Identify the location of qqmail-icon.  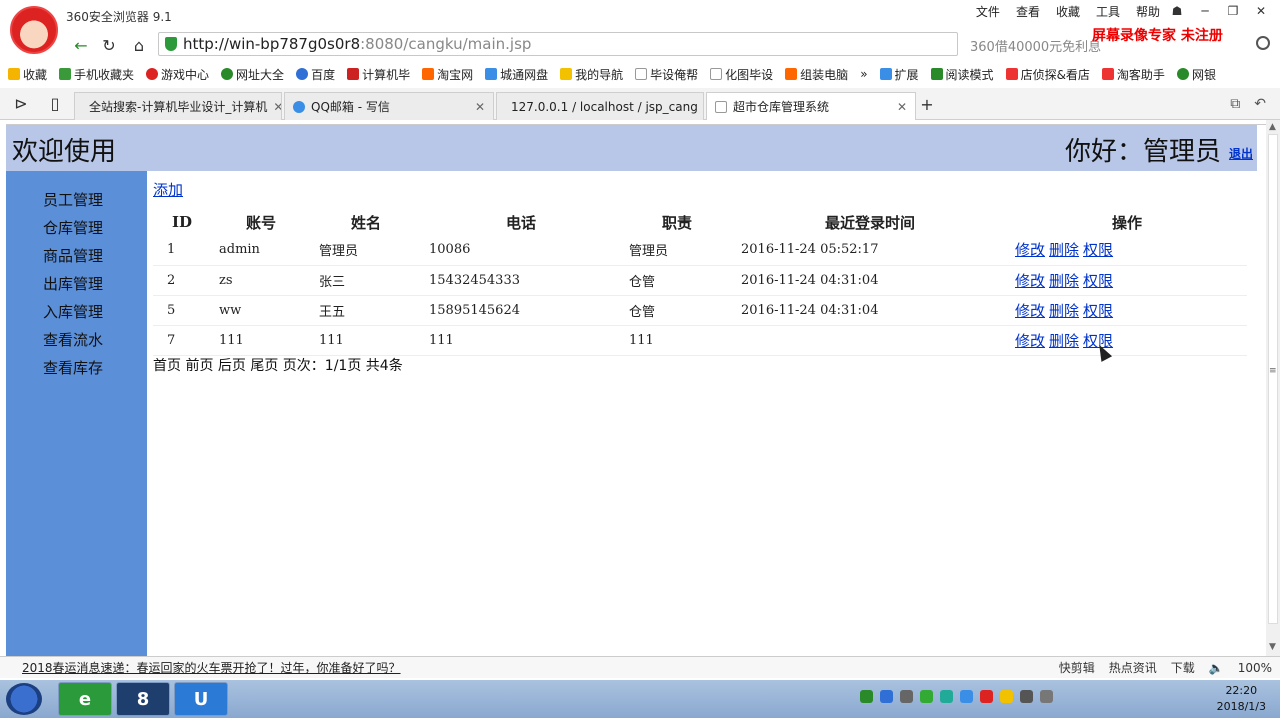
(299, 106).